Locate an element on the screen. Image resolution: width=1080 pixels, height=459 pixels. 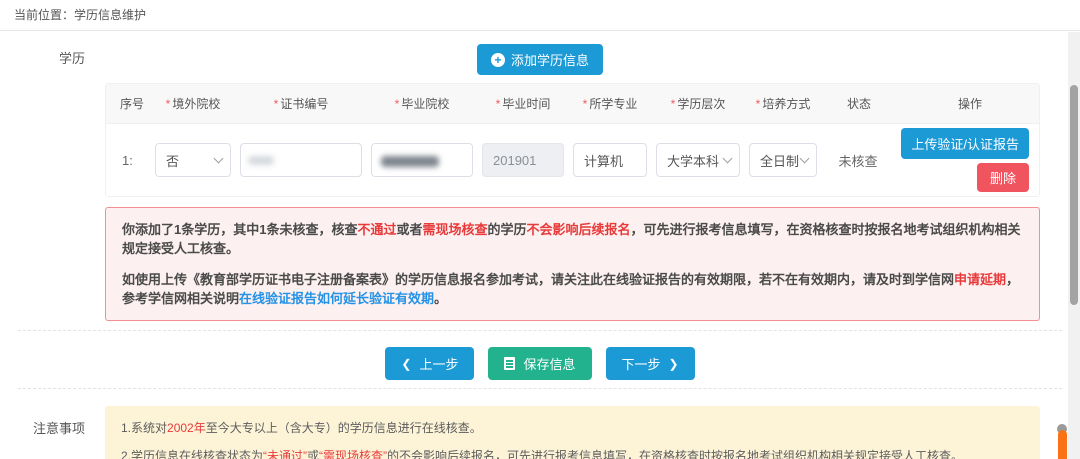
mode-select: 全日制 is located at coordinates (783, 160).